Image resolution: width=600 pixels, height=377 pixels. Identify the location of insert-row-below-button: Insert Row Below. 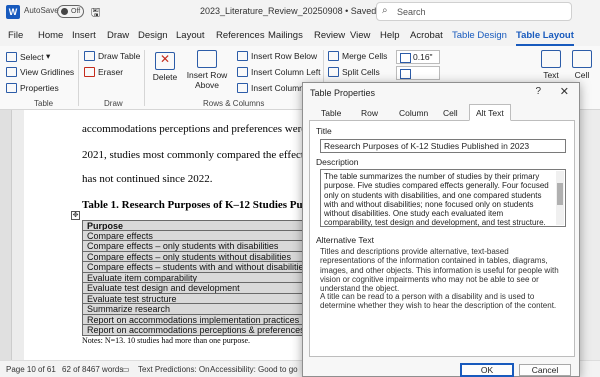
(277, 56).